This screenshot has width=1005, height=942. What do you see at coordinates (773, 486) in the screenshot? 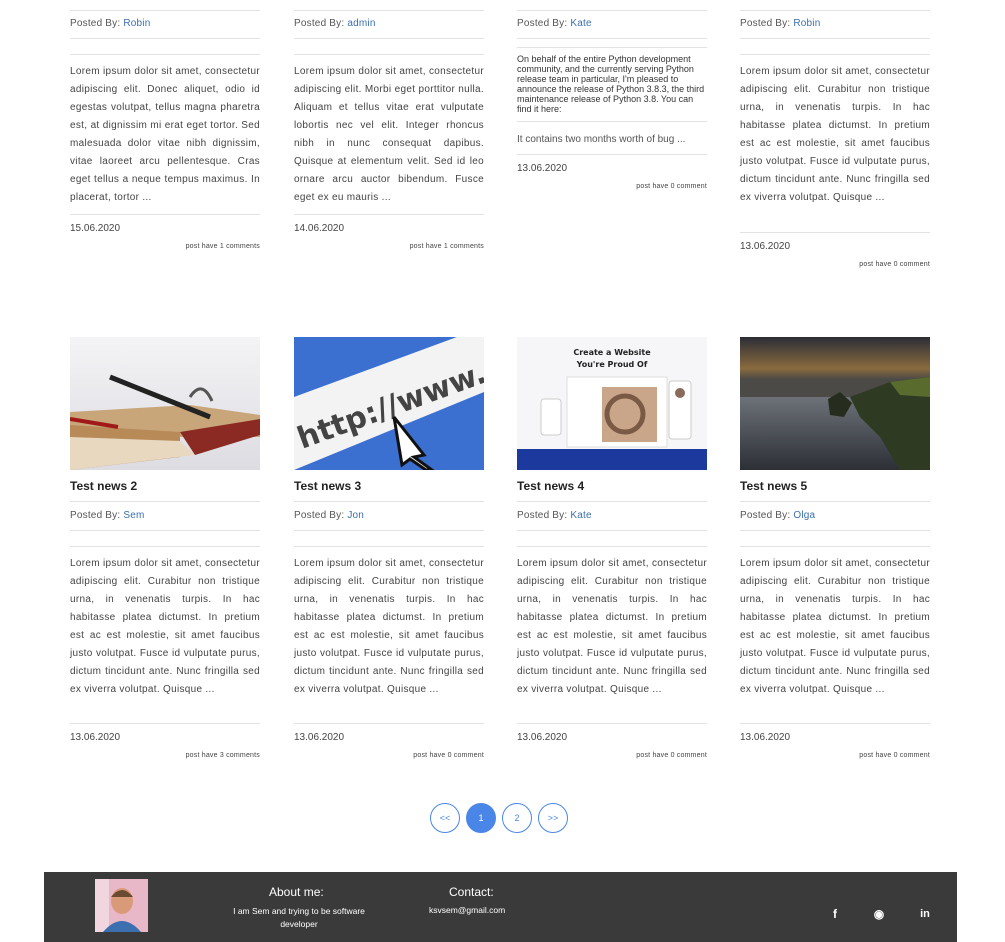
I see `post-title: Test news 5` at bounding box center [773, 486].